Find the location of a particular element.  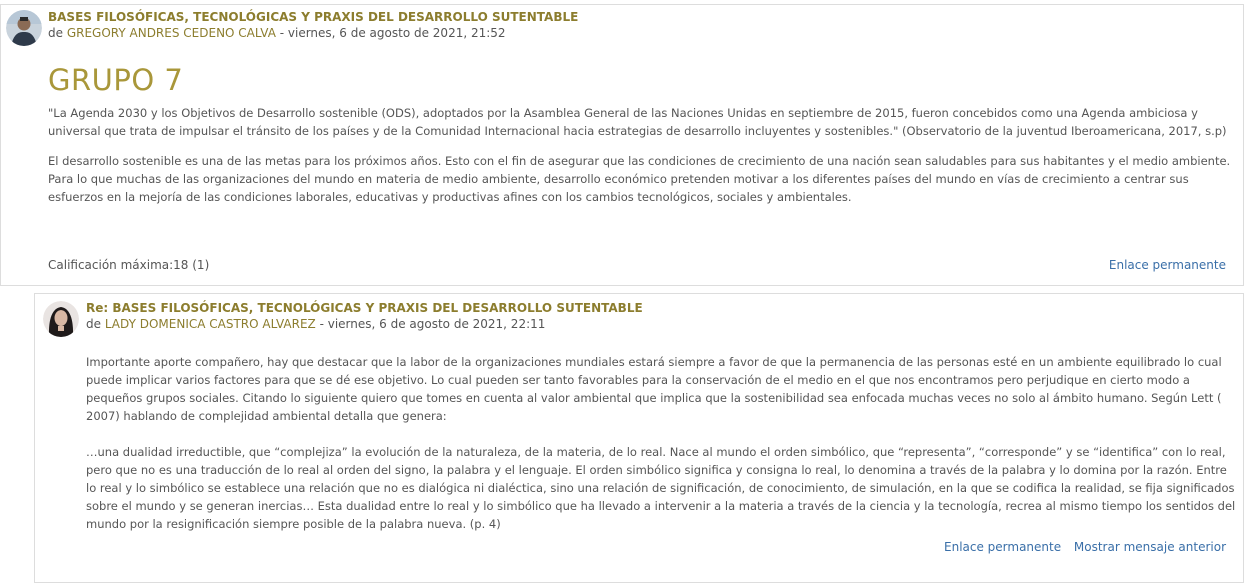

post-title: GRUPO 7 is located at coordinates (116, 80).